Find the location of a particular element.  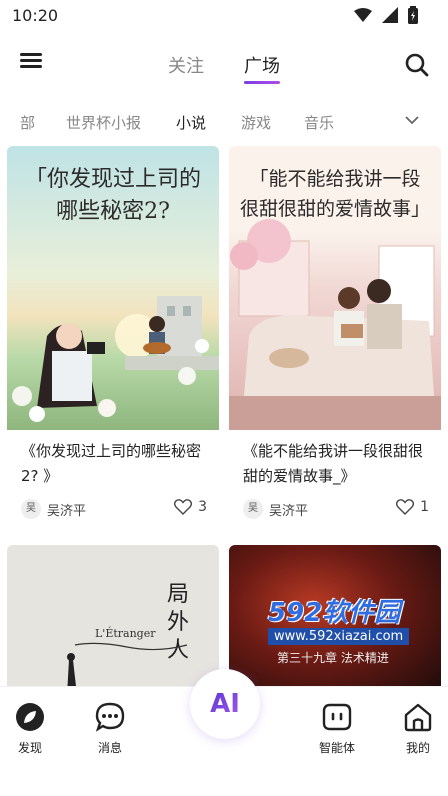

tab-square: 广场 is located at coordinates (262, 68).